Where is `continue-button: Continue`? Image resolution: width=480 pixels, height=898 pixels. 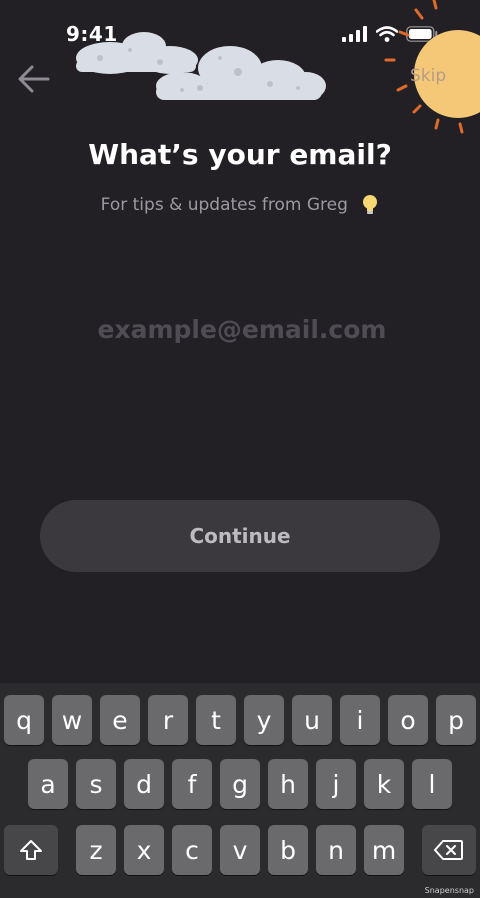
continue-button: Continue is located at coordinates (240, 536).